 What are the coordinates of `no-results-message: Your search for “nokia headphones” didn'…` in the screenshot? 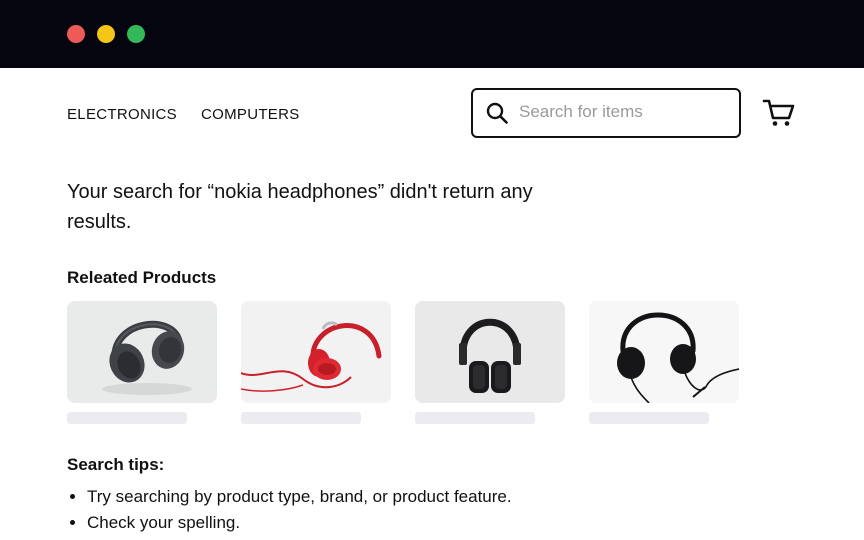 It's located at (300, 207).